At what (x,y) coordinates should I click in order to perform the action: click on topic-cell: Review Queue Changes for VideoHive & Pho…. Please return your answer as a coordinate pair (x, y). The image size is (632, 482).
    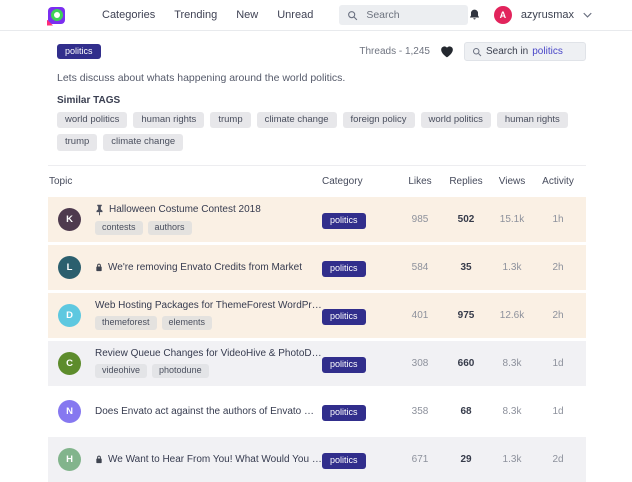
    Looking at the image, I should click on (205, 363).